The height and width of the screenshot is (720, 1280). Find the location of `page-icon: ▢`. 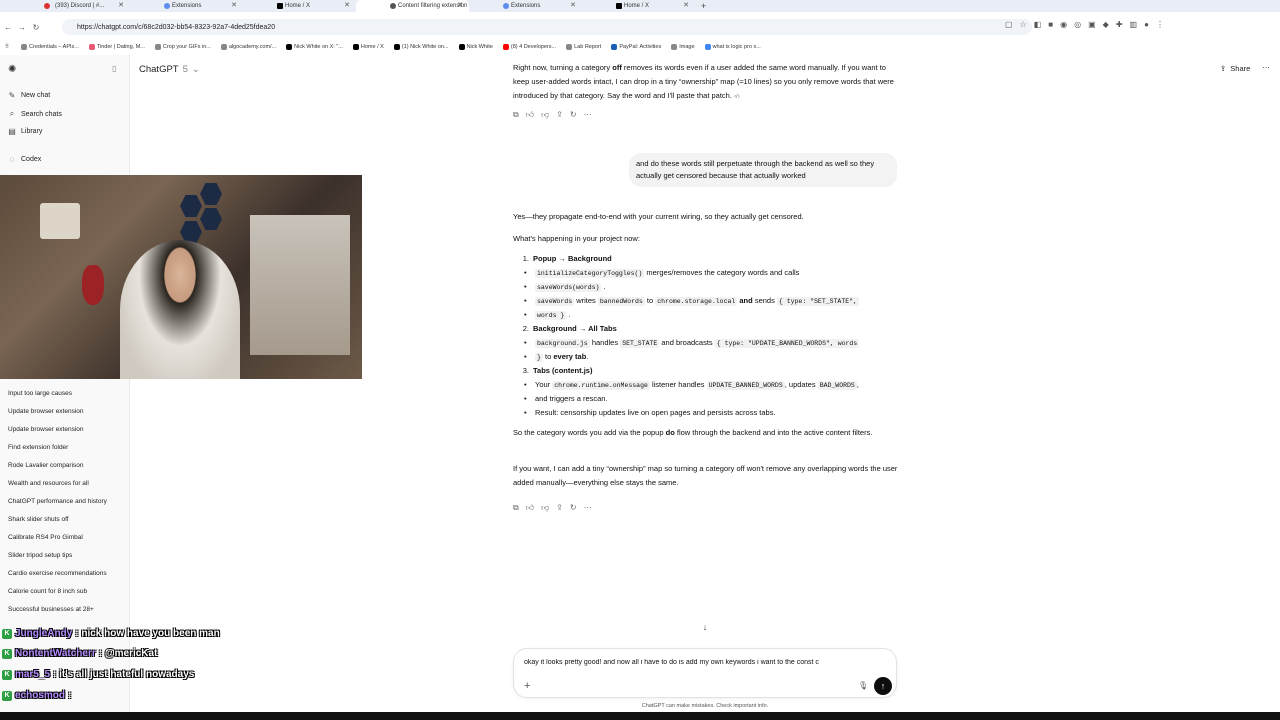

page-icon: ▢ is located at coordinates (1009, 24).